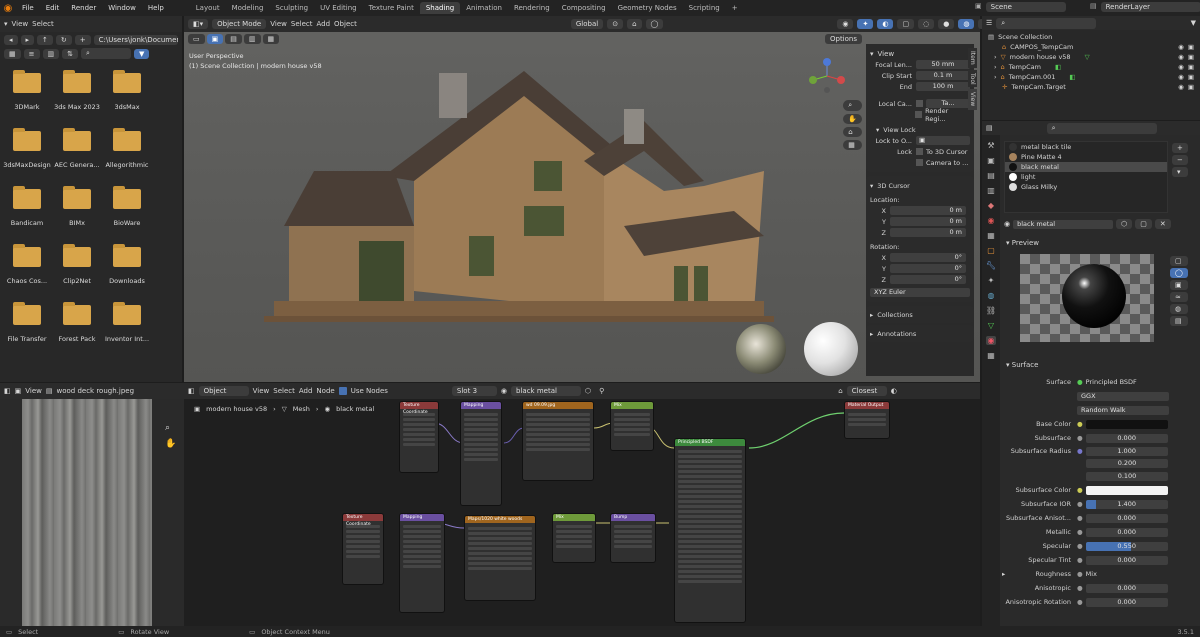 This screenshot has height=637, width=1200. I want to click on refresh-icon: ↻, so click(63, 40).